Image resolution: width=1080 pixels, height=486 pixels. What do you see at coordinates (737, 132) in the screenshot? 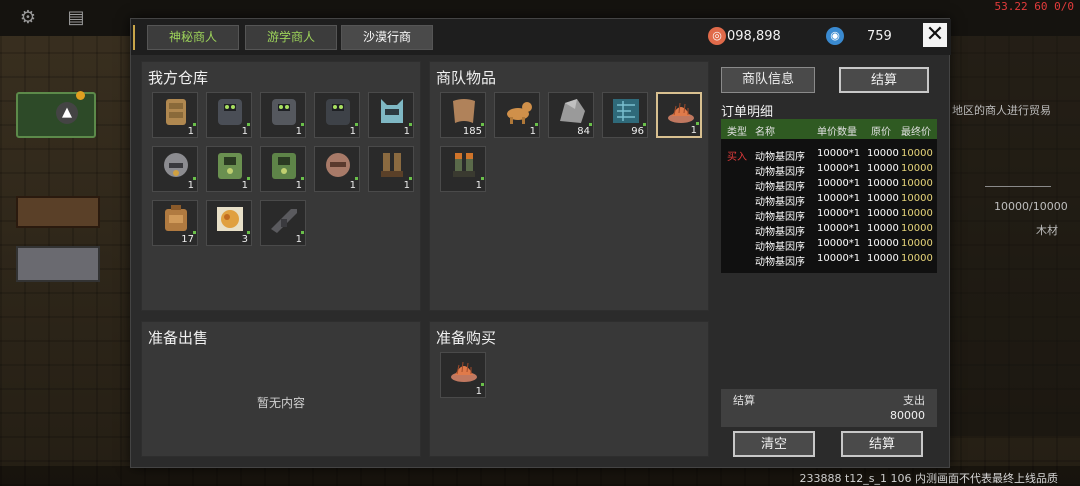
I see `col-type: 类型` at bounding box center [737, 132].